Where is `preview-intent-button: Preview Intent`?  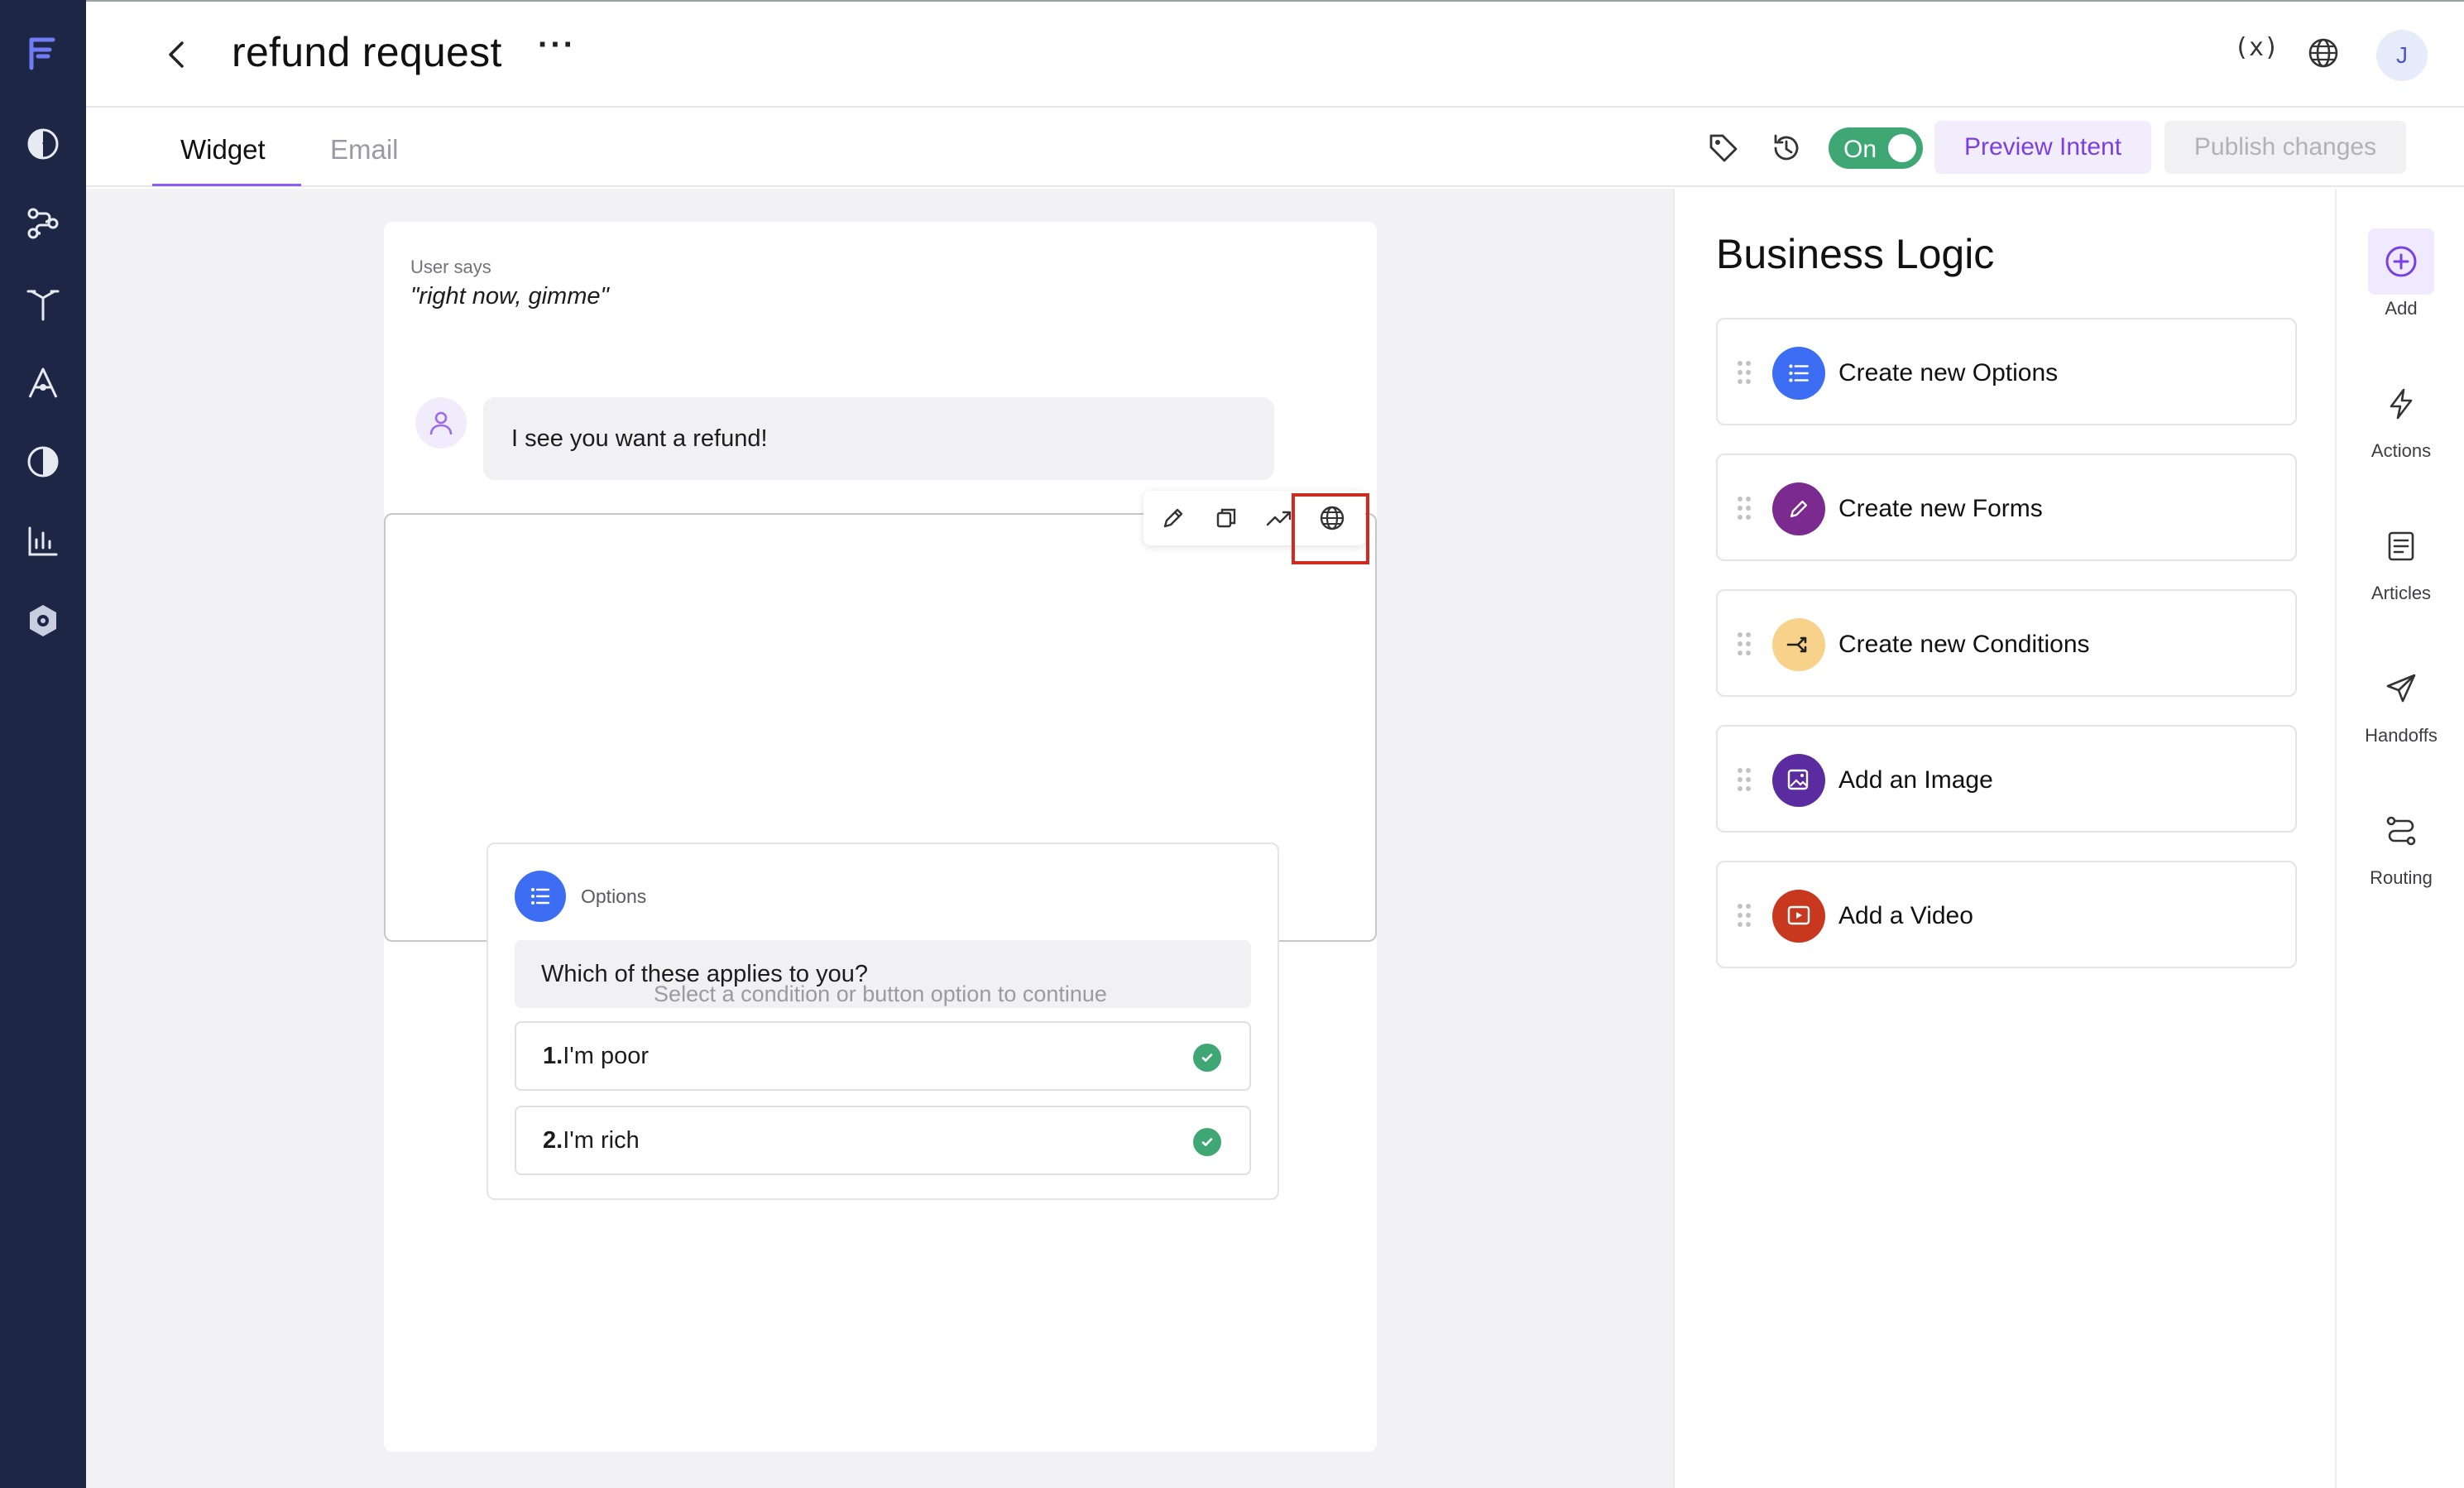
preview-intent-button: Preview Intent is located at coordinates (2042, 147).